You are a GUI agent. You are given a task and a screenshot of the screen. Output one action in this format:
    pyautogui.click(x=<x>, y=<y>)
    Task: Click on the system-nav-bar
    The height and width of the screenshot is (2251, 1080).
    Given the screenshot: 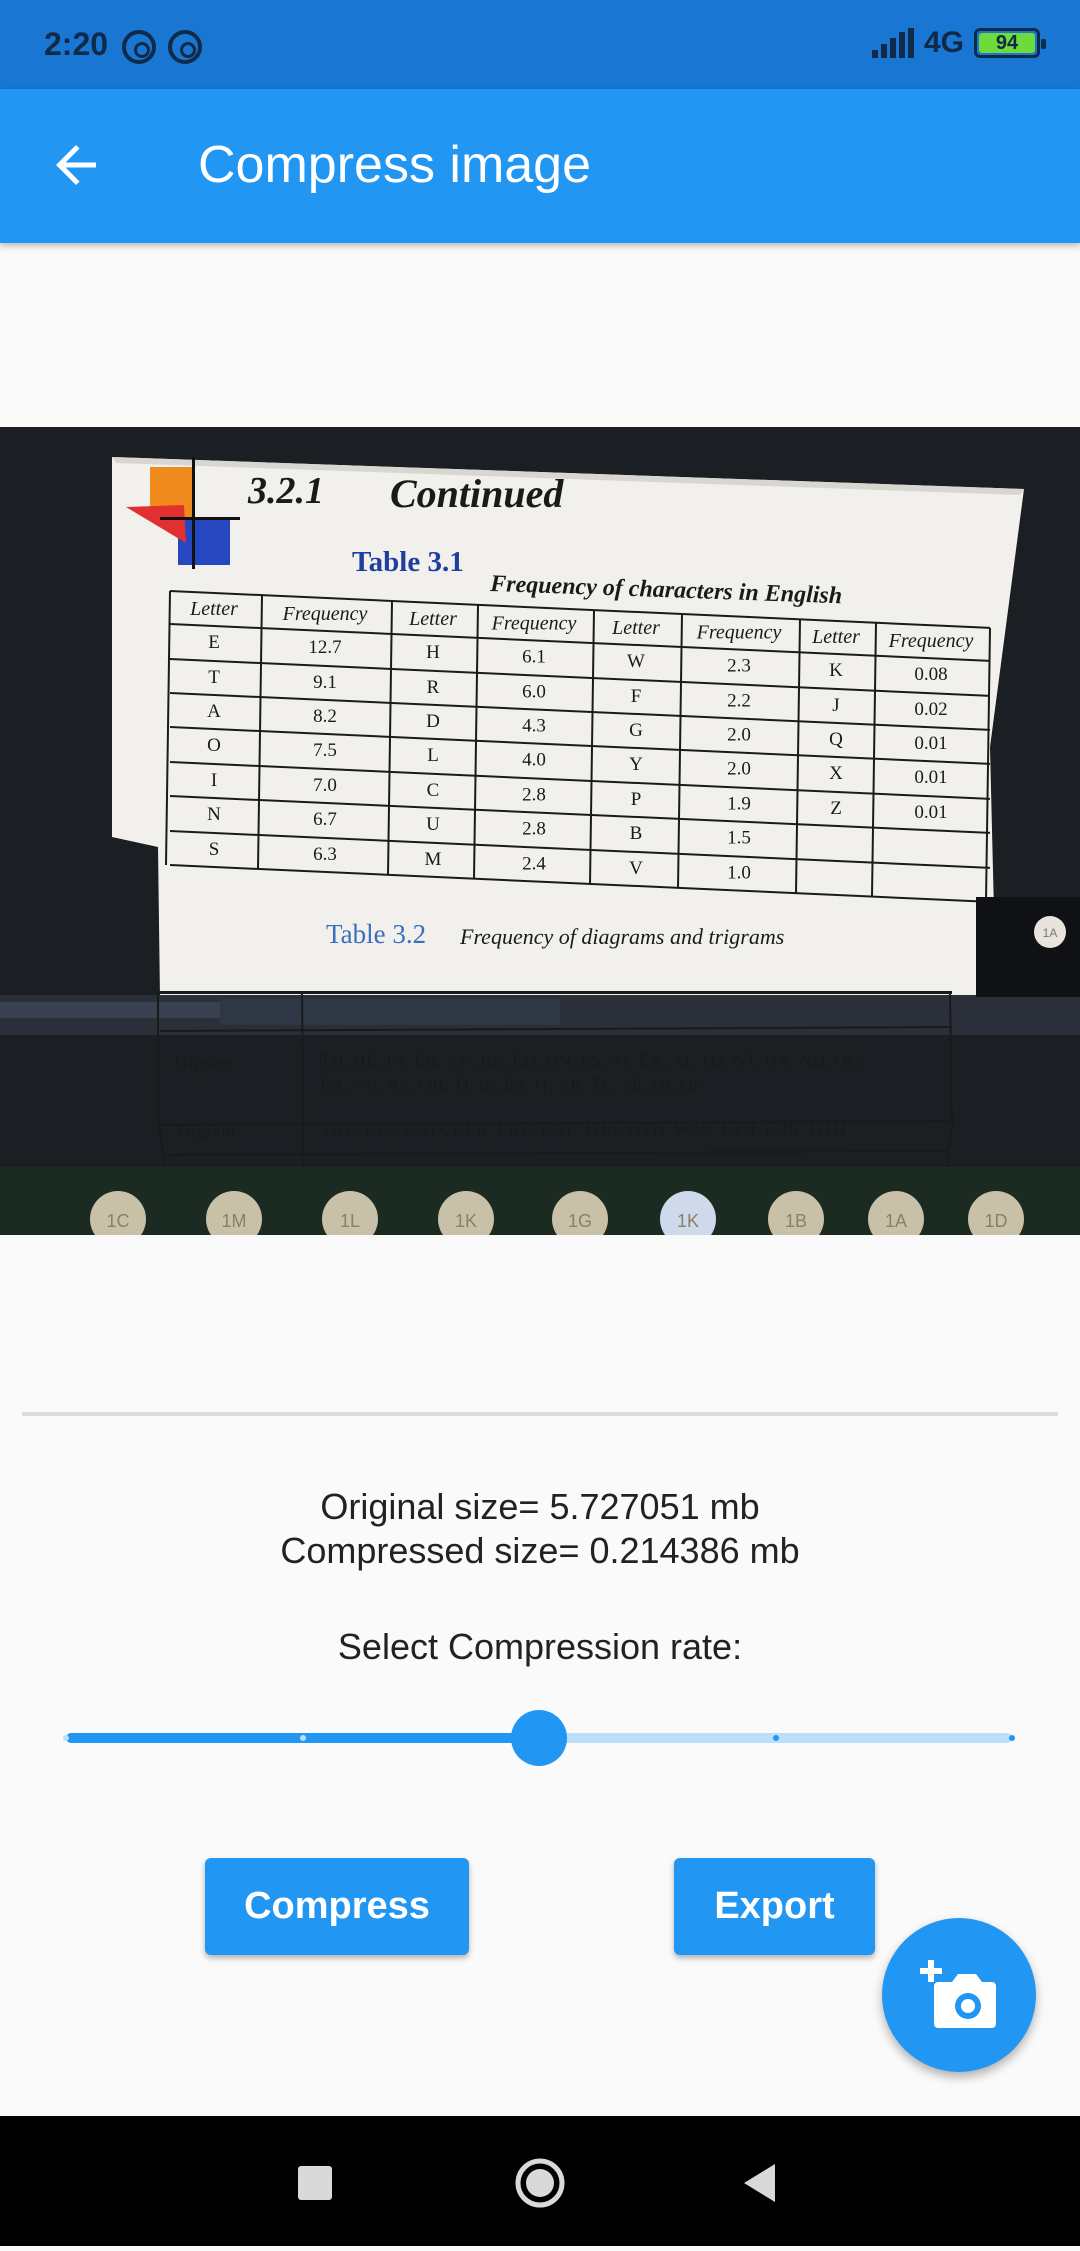 What is the action you would take?
    pyautogui.click(x=540, y=2181)
    